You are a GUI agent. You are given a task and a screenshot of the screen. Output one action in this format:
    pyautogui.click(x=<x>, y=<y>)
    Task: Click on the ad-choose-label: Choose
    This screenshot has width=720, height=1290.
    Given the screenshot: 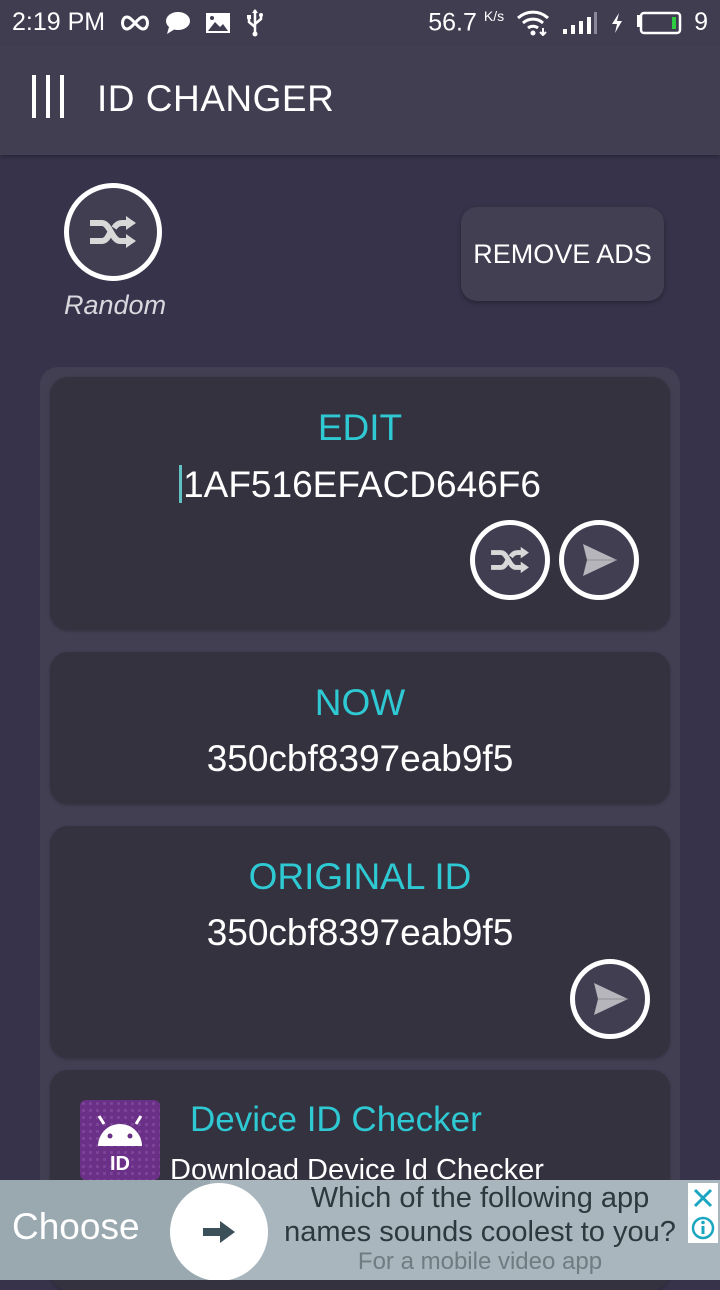 What is the action you would take?
    pyautogui.click(x=76, y=1226)
    